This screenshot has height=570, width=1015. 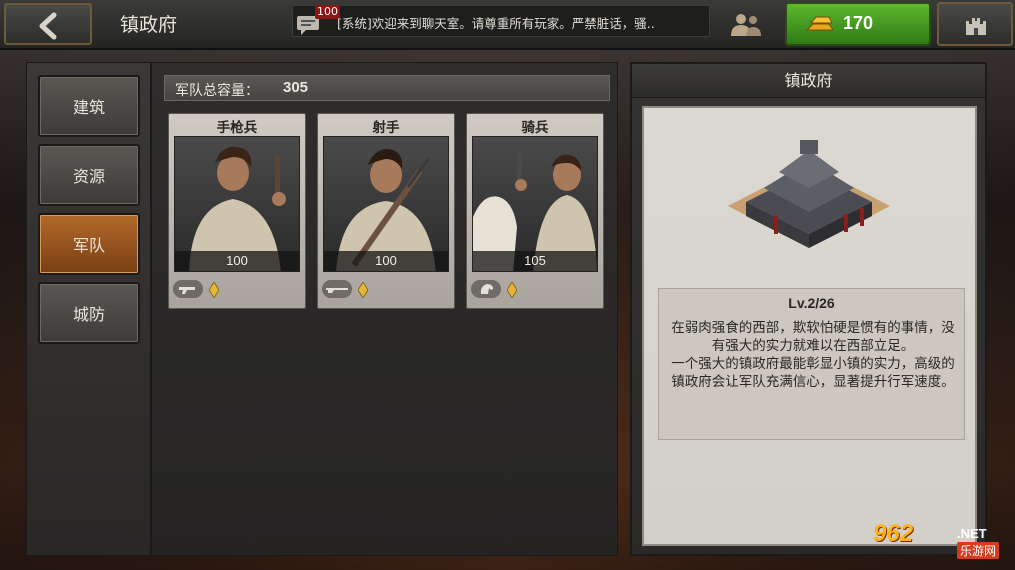 What do you see at coordinates (237, 128) in the screenshot?
I see `unit-name: 手枪兵` at bounding box center [237, 128].